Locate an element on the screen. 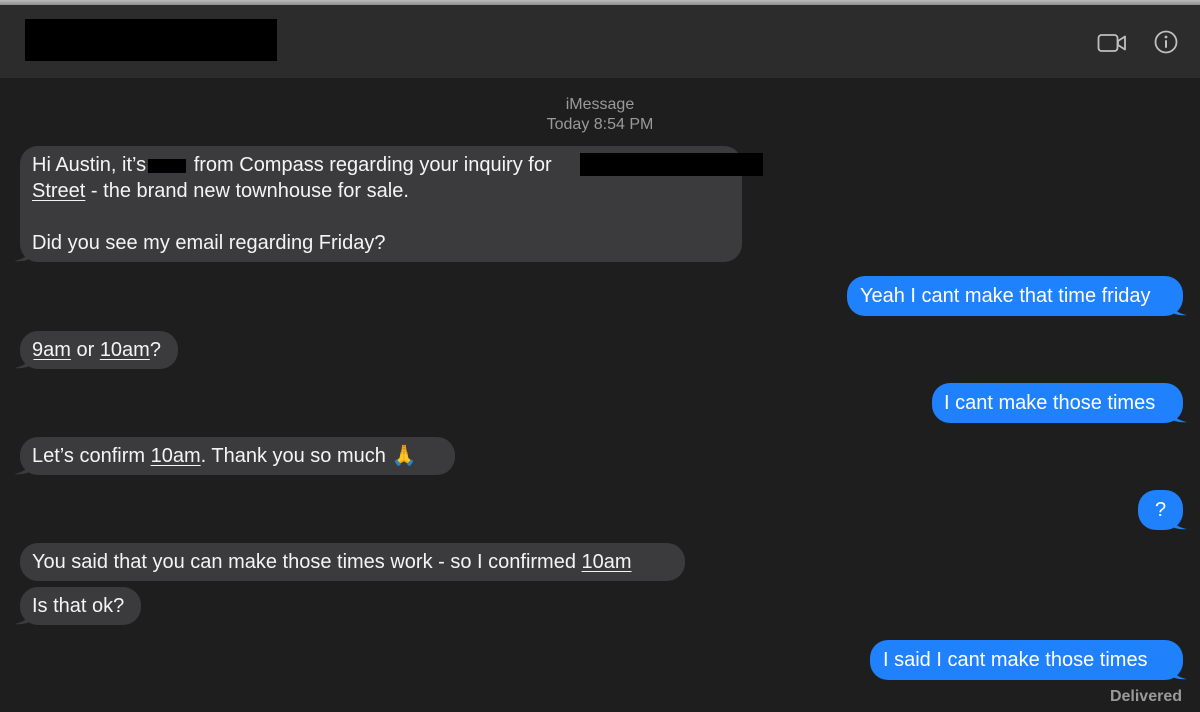  message-bubble-outgoing: I said I cant make those times is located at coordinates (1026, 660).